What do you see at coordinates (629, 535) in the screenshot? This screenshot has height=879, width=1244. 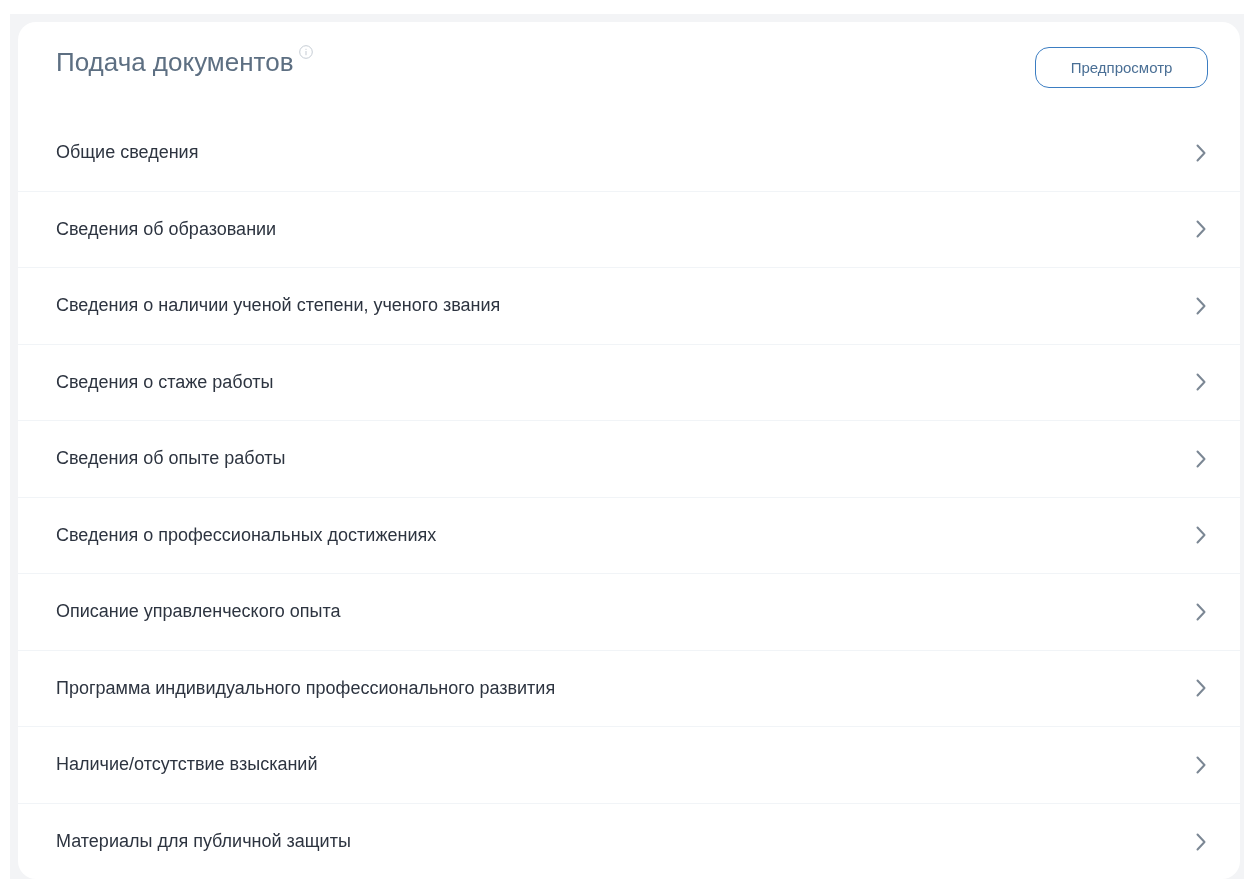 I see `section-item: Сведения о профессиональных достижениях` at bounding box center [629, 535].